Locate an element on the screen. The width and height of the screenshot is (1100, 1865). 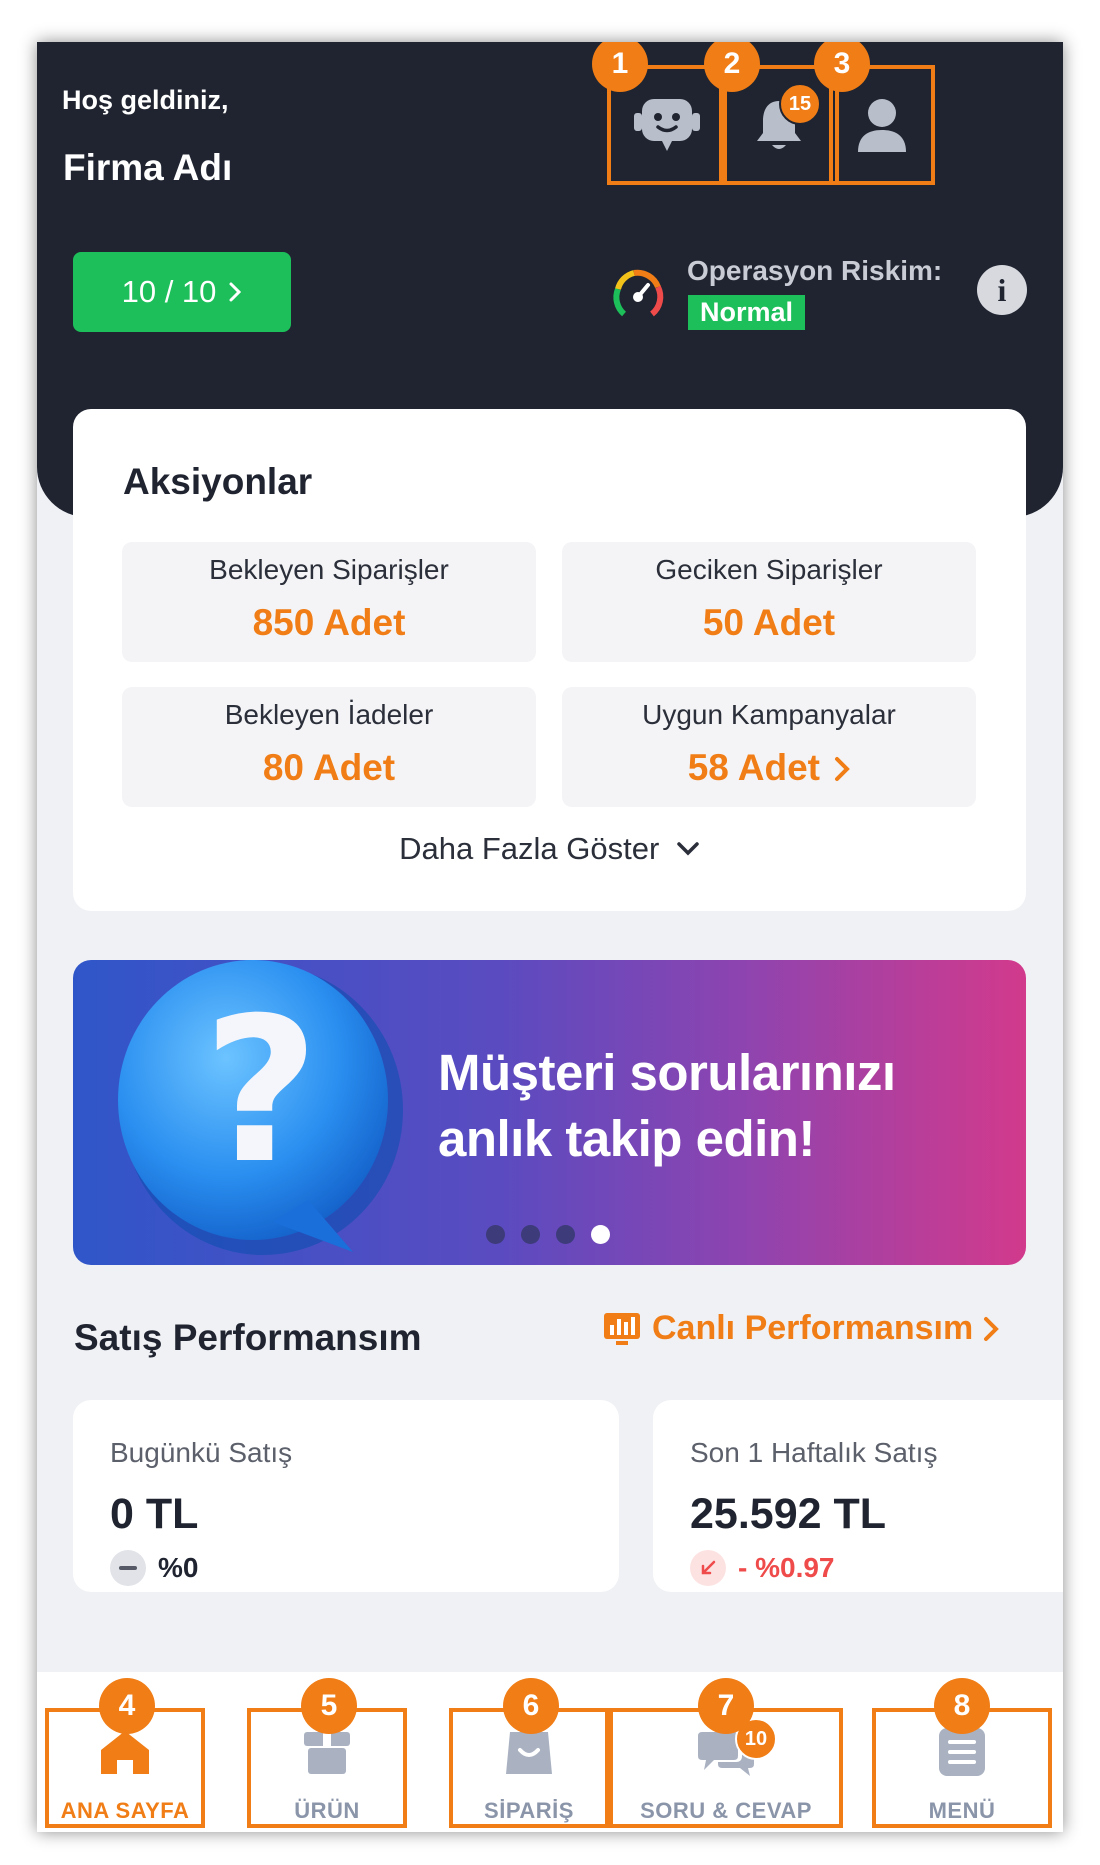
live-chart-icon is located at coordinates (622, 1328).